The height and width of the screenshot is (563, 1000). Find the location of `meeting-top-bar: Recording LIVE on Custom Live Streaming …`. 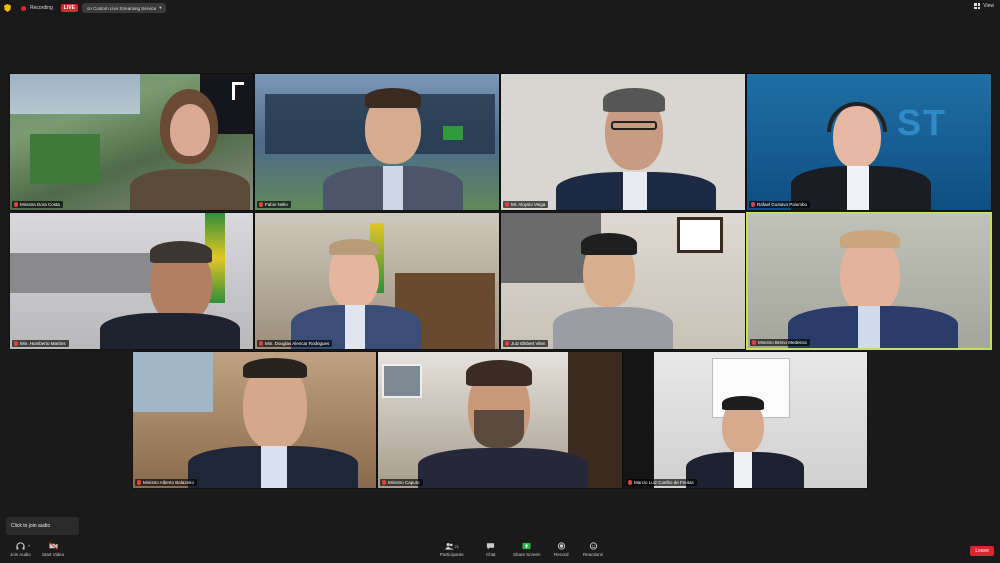

meeting-top-bar: Recording LIVE on Custom Live Streaming … is located at coordinates (500, 8).